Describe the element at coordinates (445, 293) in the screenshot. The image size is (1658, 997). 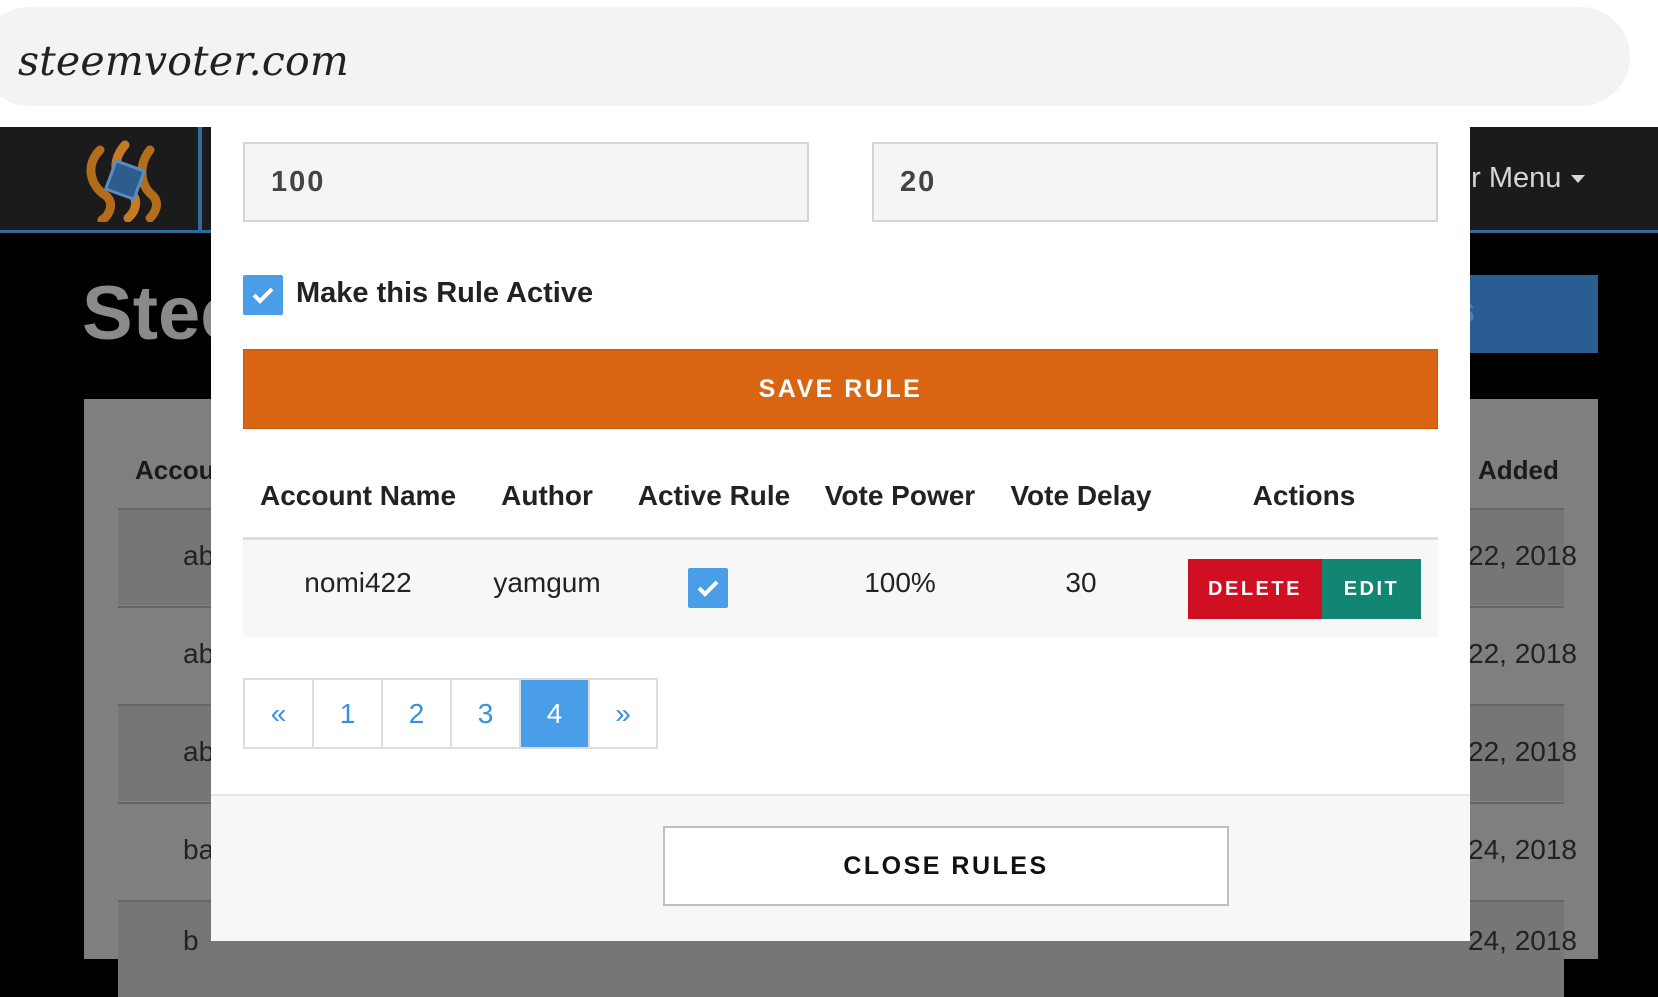
I see `rule-active-label: Make this Rule Active` at that location.